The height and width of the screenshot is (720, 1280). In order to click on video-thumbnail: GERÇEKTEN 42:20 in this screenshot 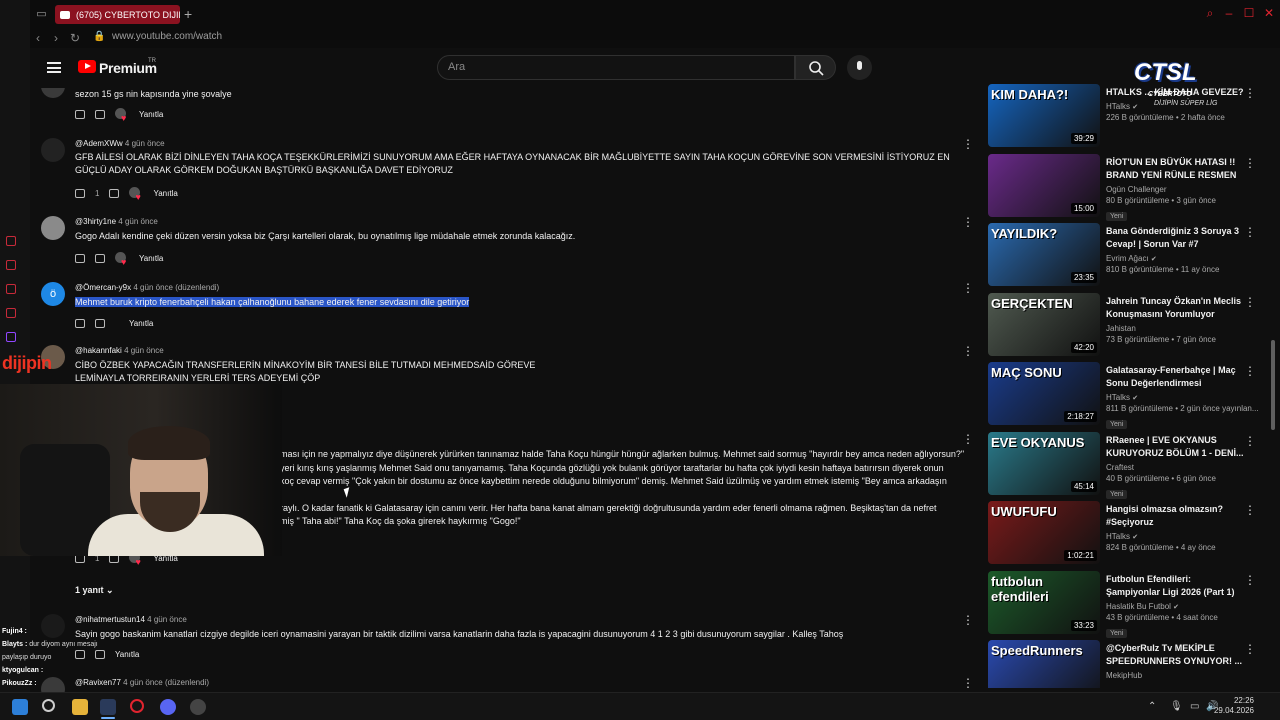, I will do `click(1044, 324)`.